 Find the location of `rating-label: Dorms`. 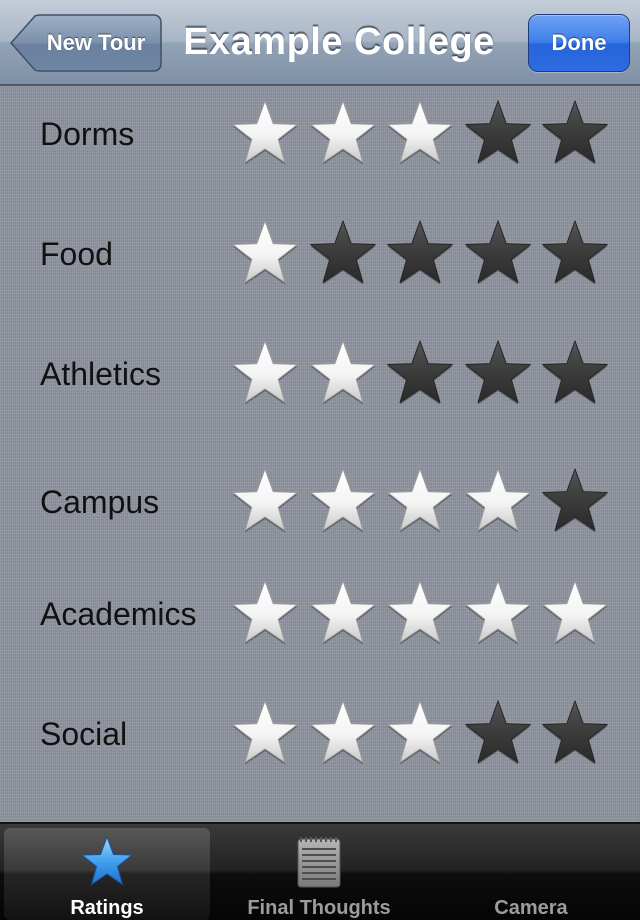

rating-label: Dorms is located at coordinates (87, 134).